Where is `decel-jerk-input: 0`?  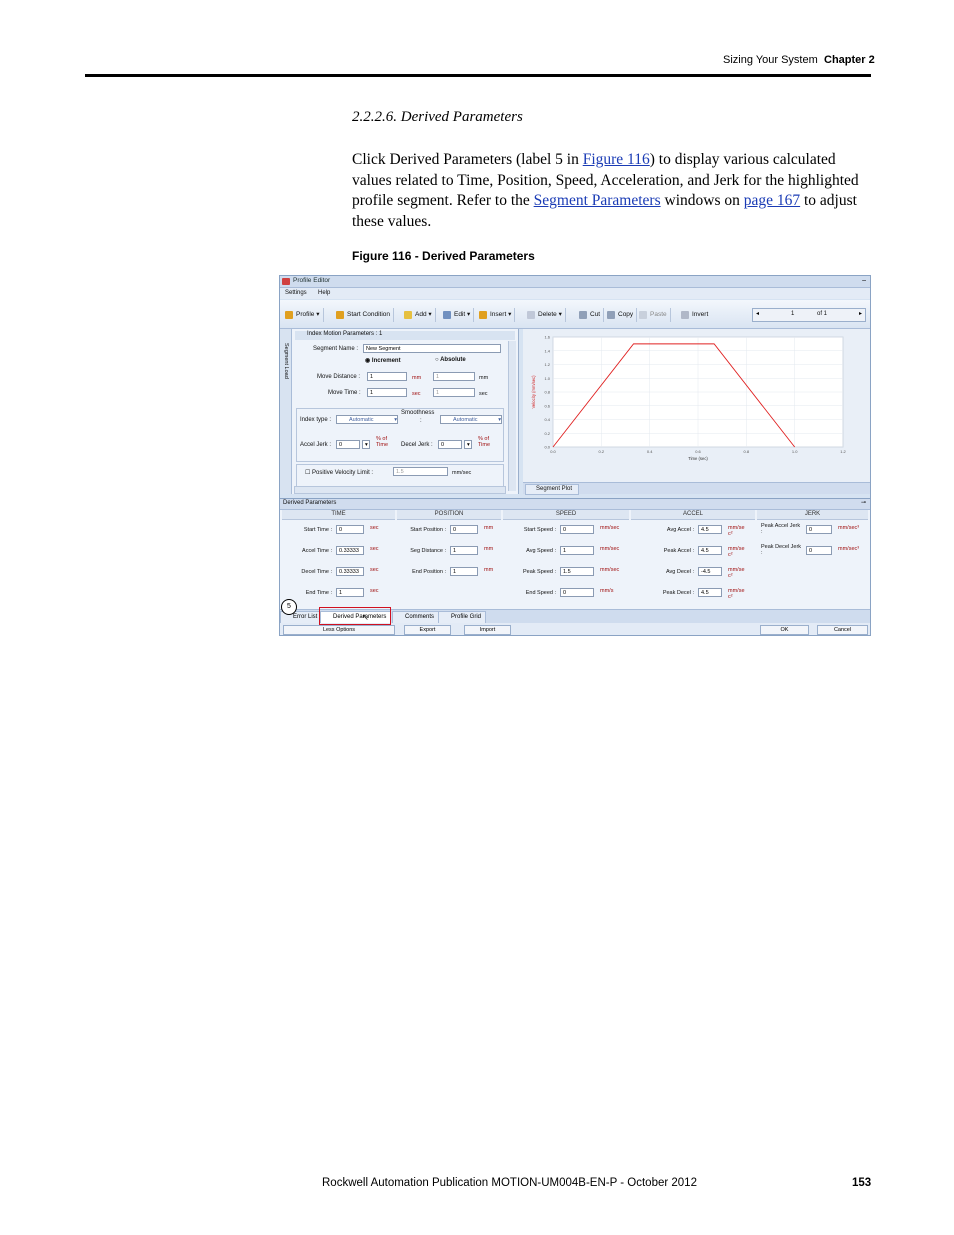
decel-jerk-input: 0 is located at coordinates (450, 444).